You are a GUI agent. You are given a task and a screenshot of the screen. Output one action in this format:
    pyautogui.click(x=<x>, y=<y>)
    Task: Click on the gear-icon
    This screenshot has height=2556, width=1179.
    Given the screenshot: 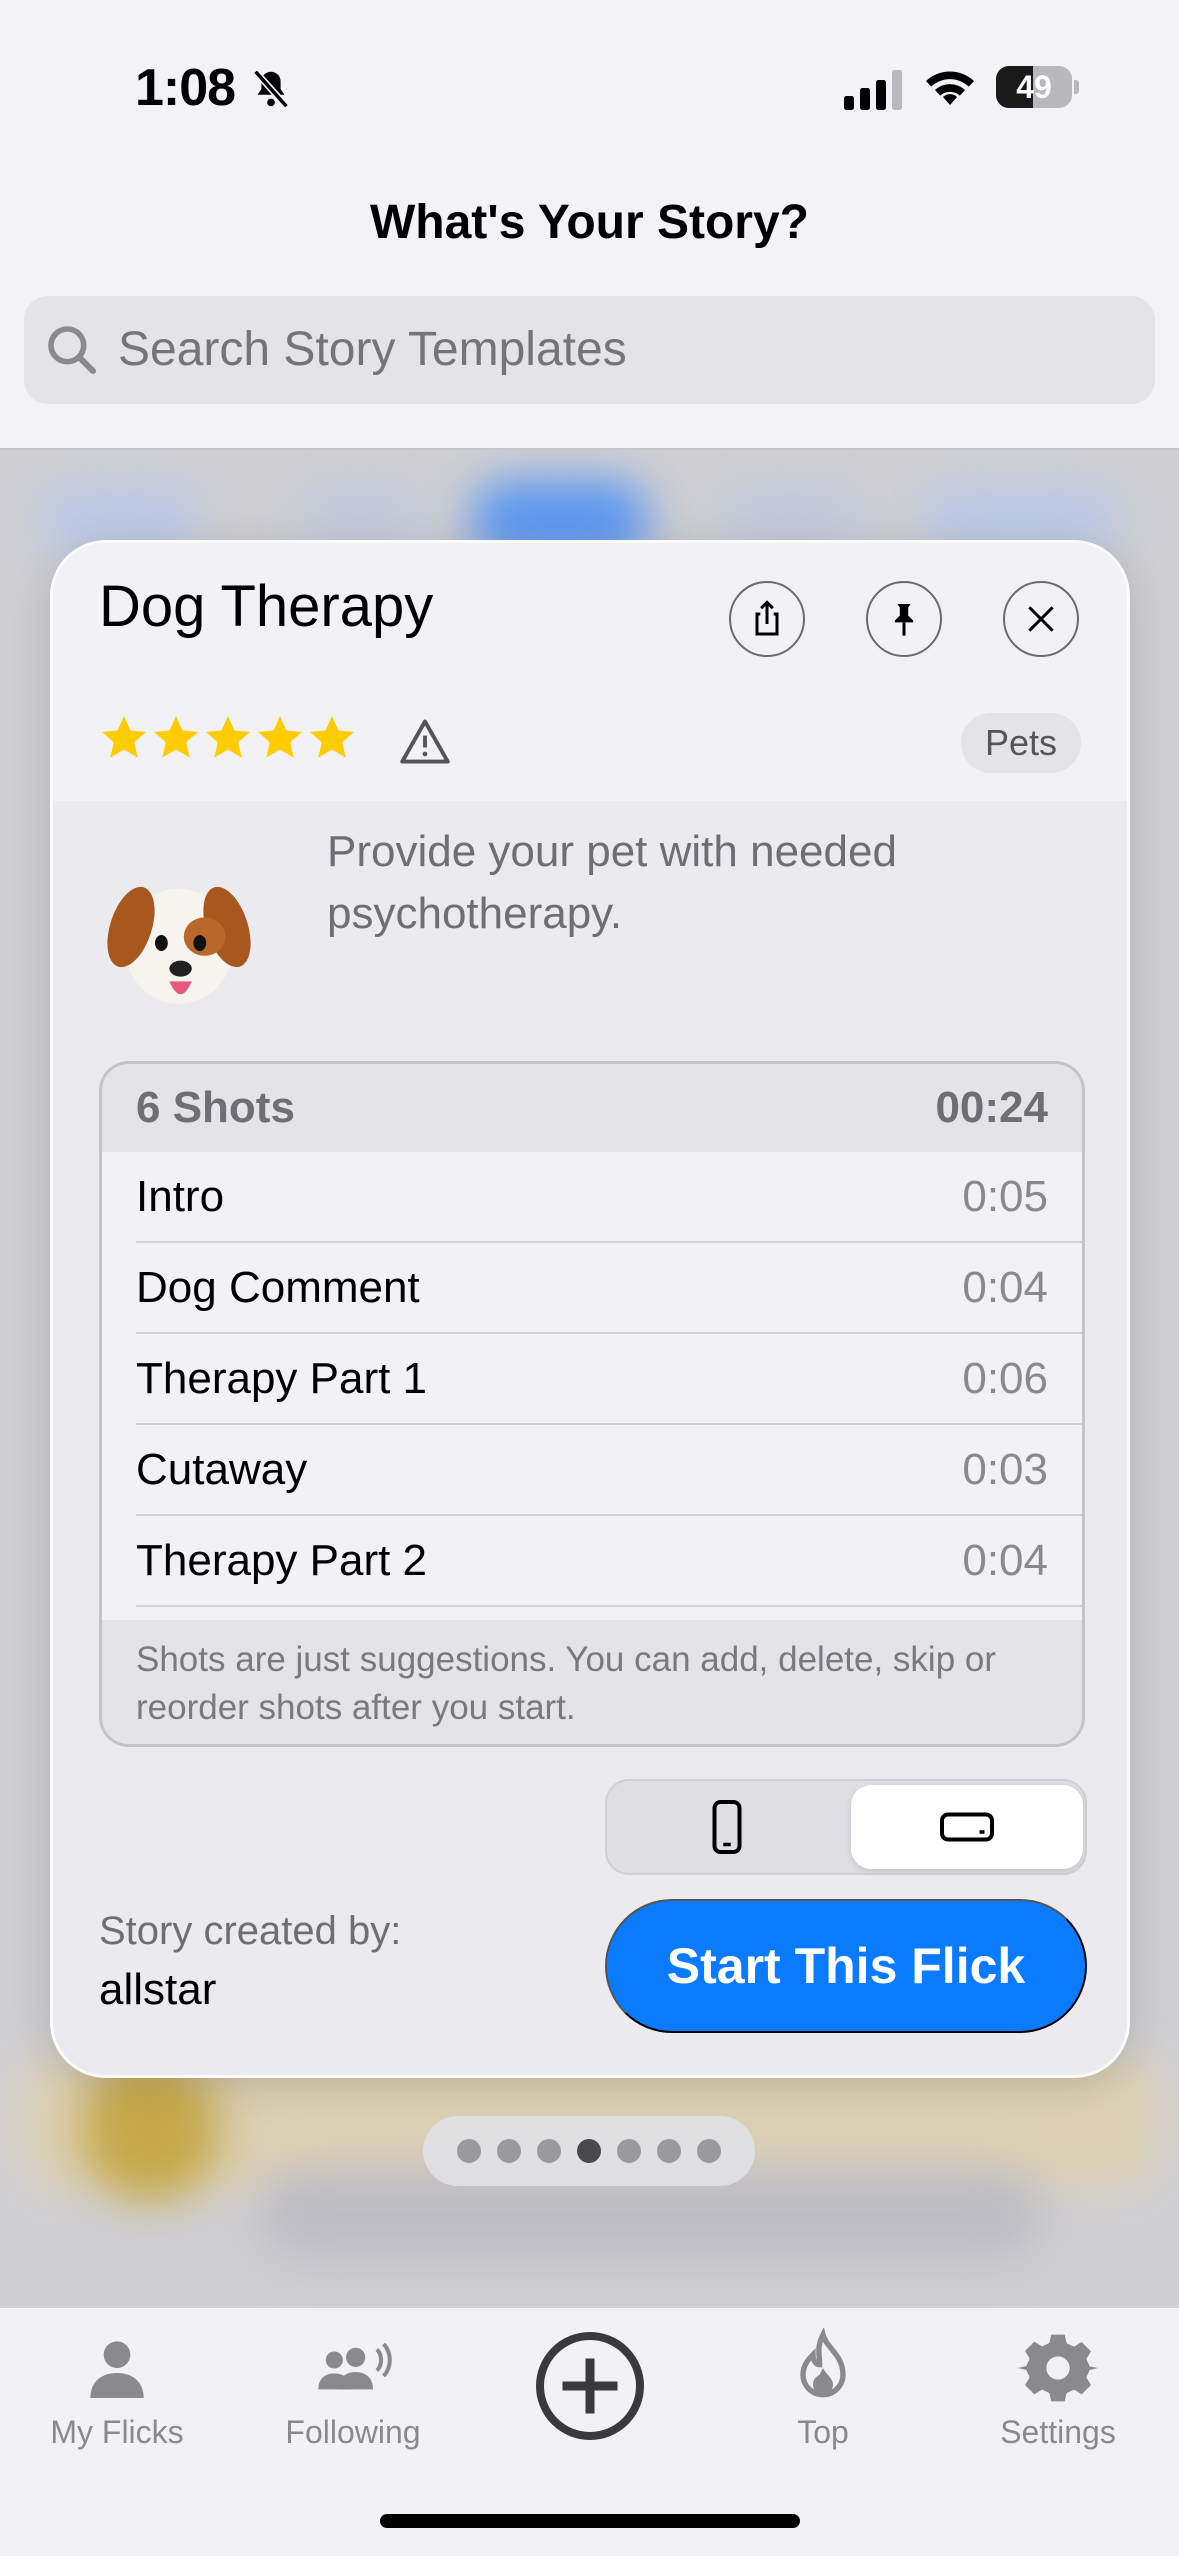 What is the action you would take?
    pyautogui.click(x=1058, y=2368)
    